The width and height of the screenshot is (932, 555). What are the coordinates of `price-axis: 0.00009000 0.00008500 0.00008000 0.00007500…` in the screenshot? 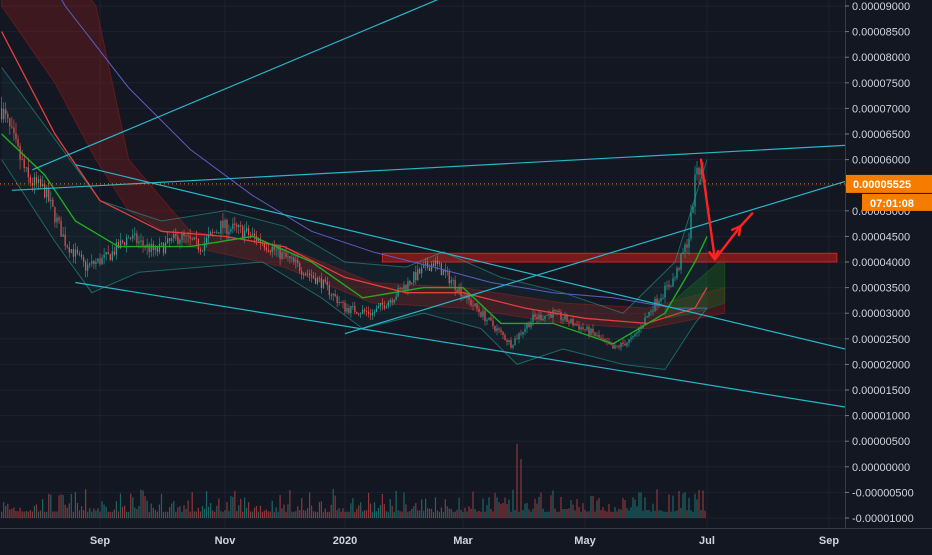 It's located at (888, 275).